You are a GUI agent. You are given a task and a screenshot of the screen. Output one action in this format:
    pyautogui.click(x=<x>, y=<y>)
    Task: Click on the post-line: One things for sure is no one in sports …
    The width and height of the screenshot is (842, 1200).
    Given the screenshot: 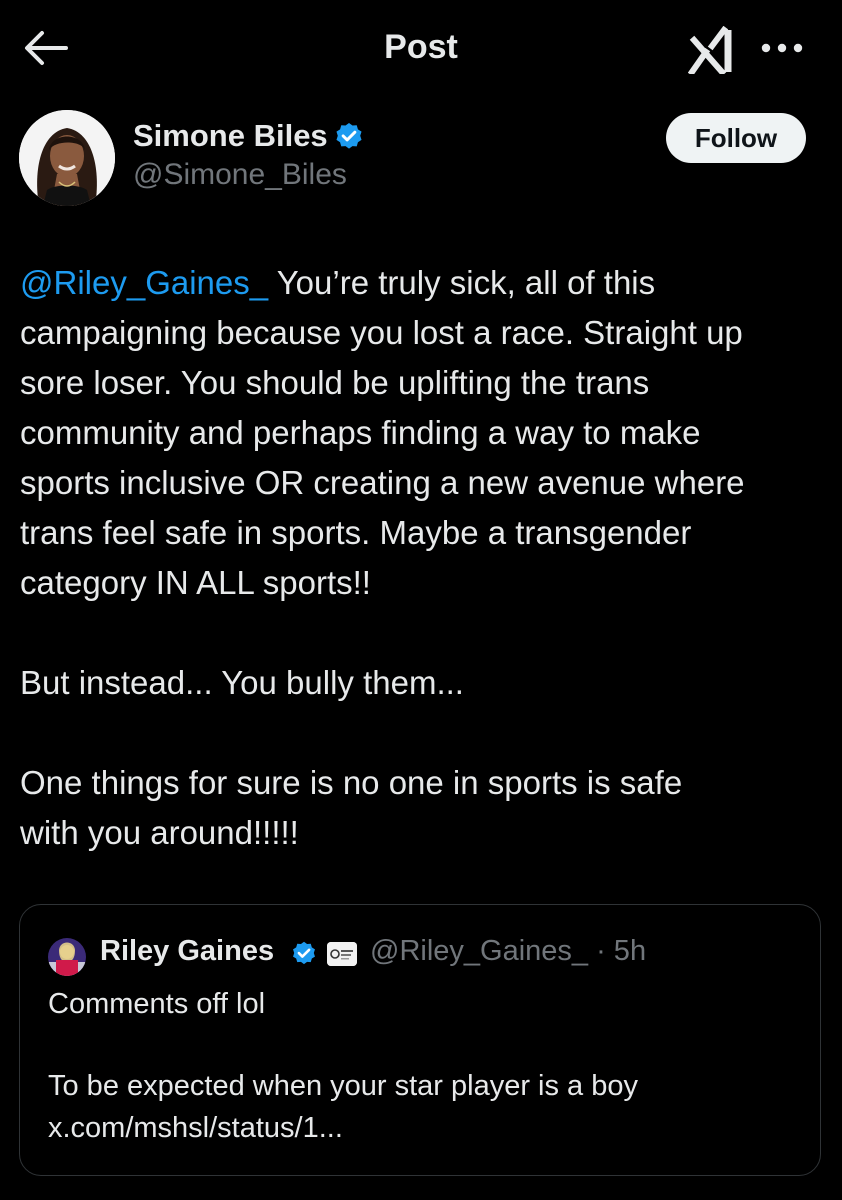 What is the action you would take?
    pyautogui.click(x=351, y=782)
    